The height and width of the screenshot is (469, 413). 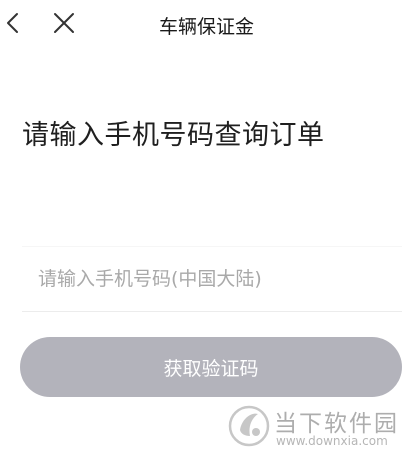 I want to click on get-verification-code-button: 获取验证码, so click(x=211, y=367).